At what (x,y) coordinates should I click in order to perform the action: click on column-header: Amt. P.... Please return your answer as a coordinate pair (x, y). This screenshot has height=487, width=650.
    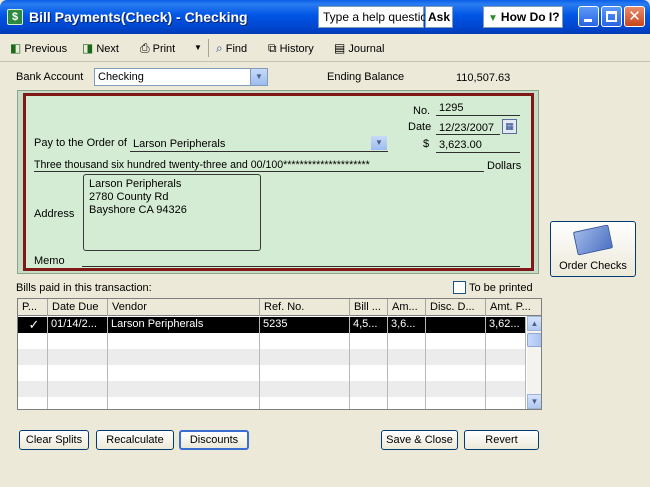
    Looking at the image, I should click on (513, 307).